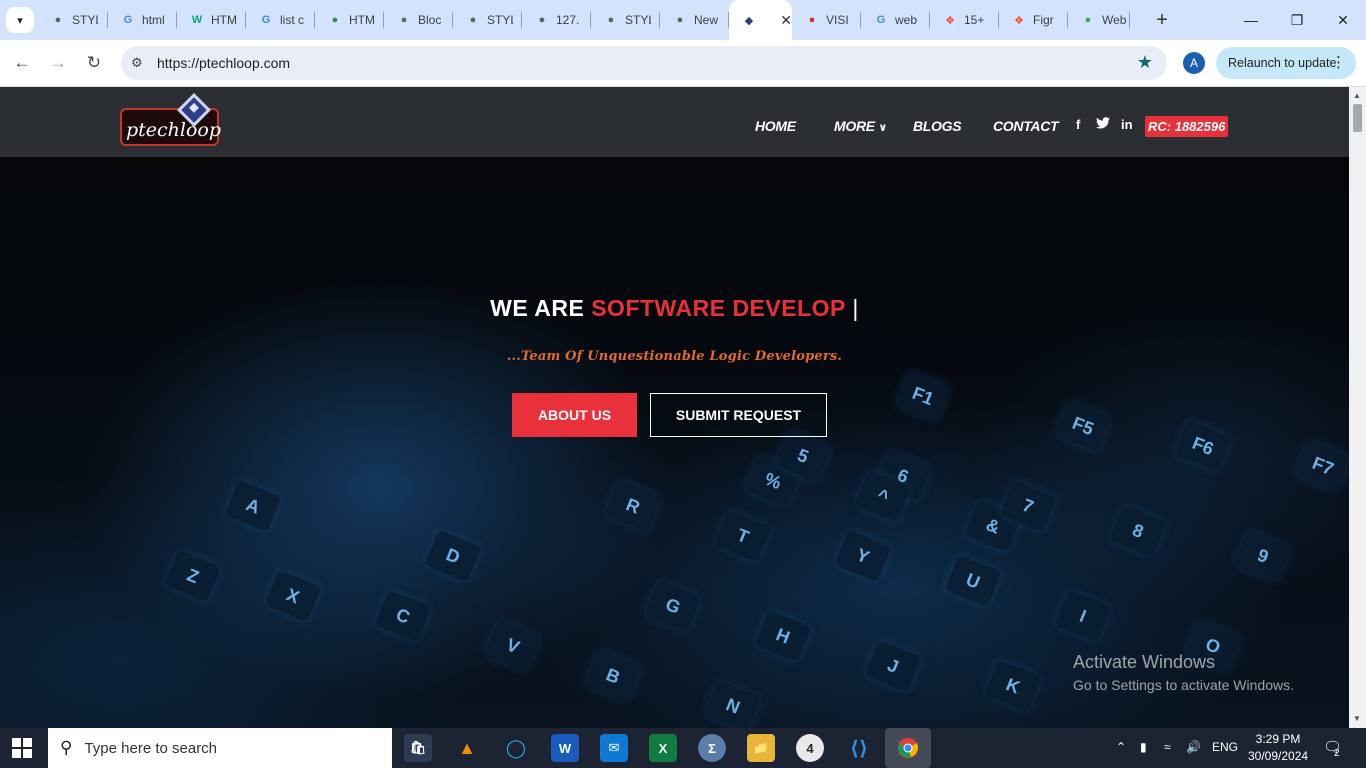 The image size is (1366, 768). I want to click on tab-11: ● VISI, so click(826, 20).